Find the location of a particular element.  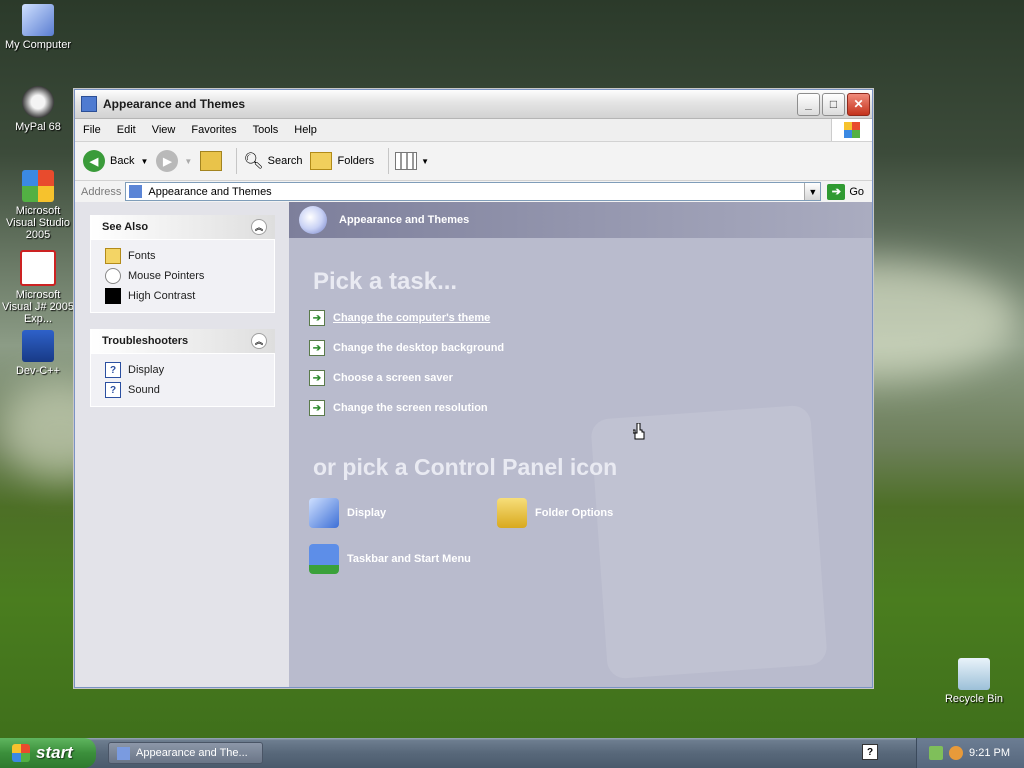

clock: 9:21 PM is located at coordinates (989, 753).